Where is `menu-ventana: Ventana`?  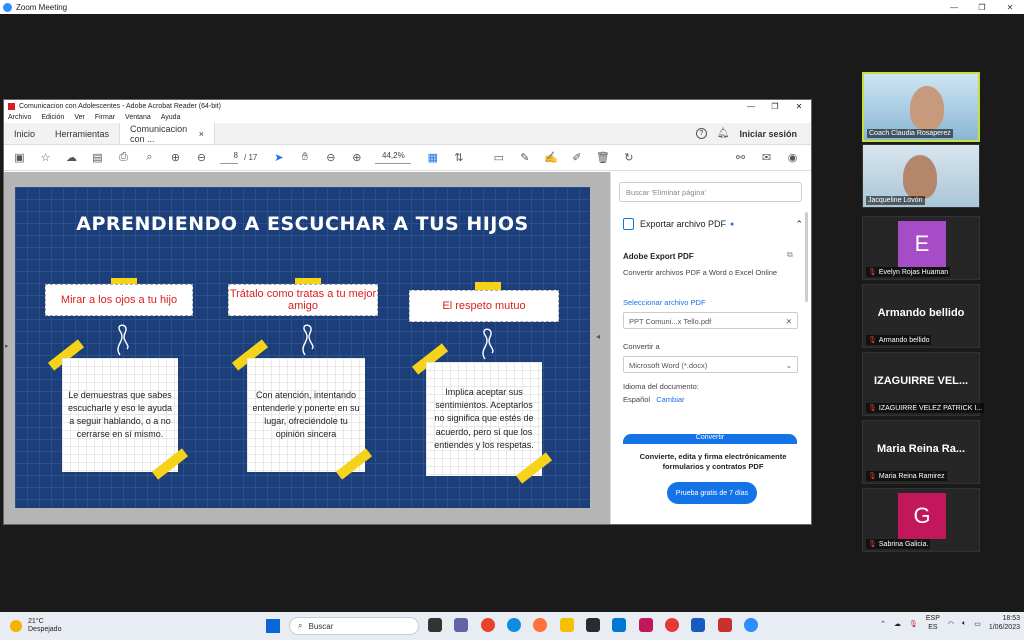
menu-ventana: Ventana is located at coordinates (138, 117).